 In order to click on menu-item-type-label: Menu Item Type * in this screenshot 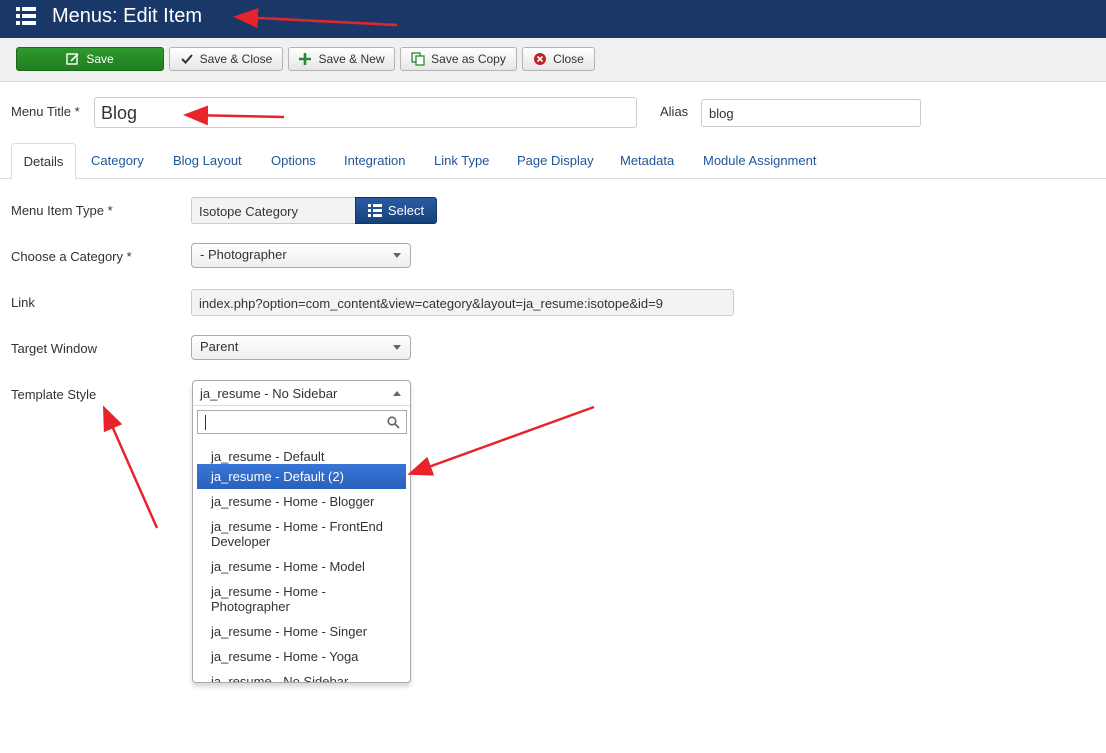, I will do `click(62, 210)`.